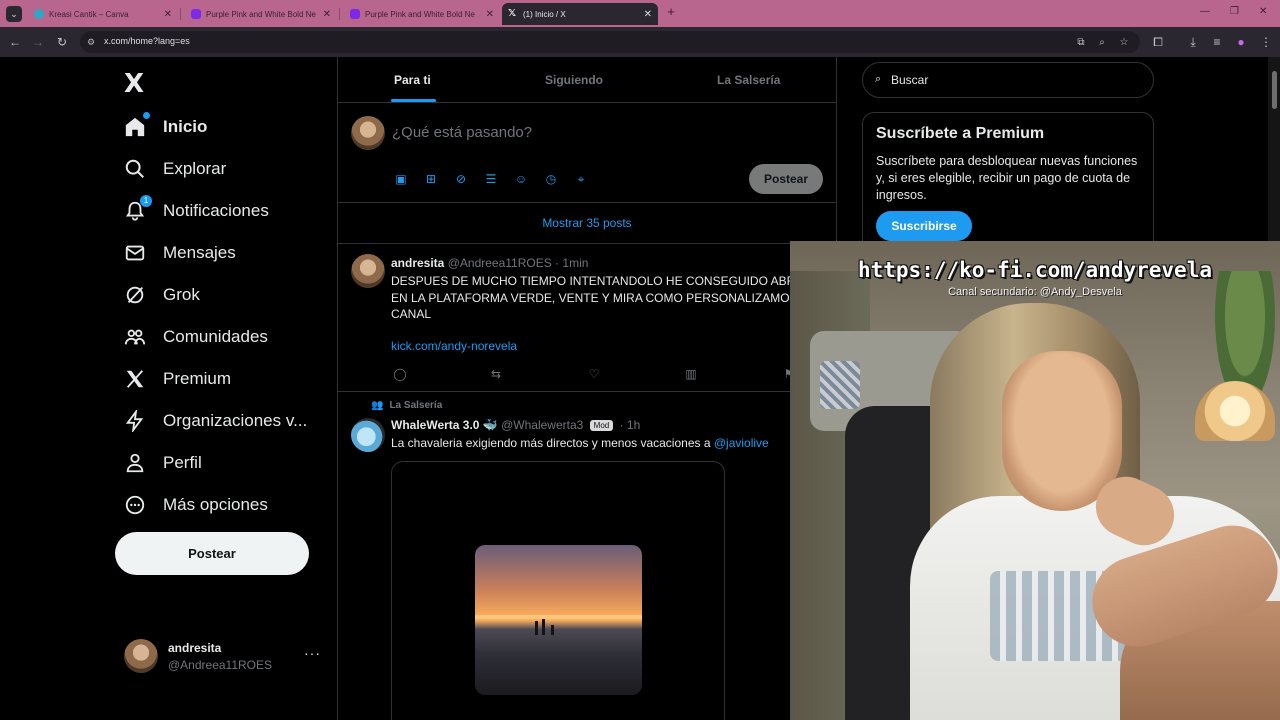  I want to click on lightning-icon, so click(135, 421).